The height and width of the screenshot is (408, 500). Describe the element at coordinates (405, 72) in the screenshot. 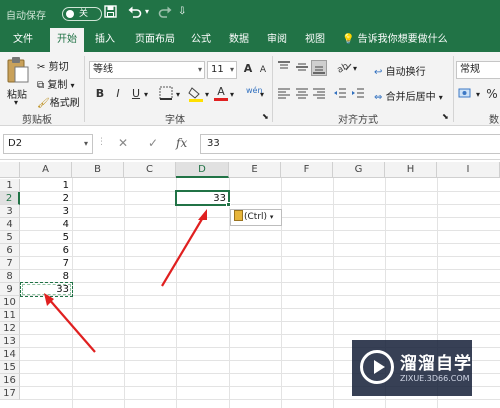

I see `wrap-text-label: 自动换行` at that location.